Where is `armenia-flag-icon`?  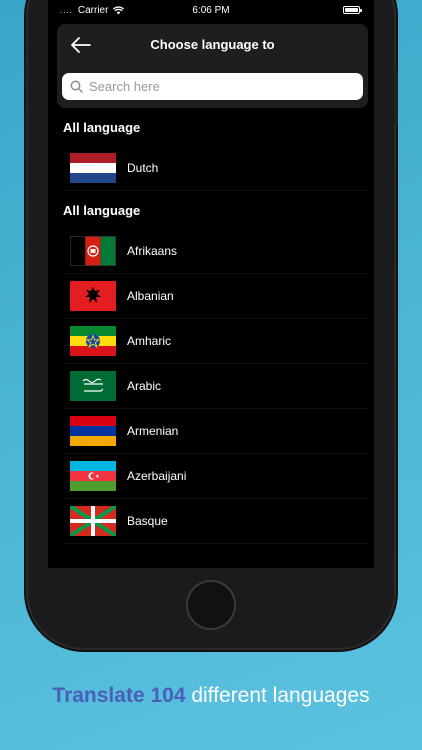
armenia-flag-icon is located at coordinates (93, 431).